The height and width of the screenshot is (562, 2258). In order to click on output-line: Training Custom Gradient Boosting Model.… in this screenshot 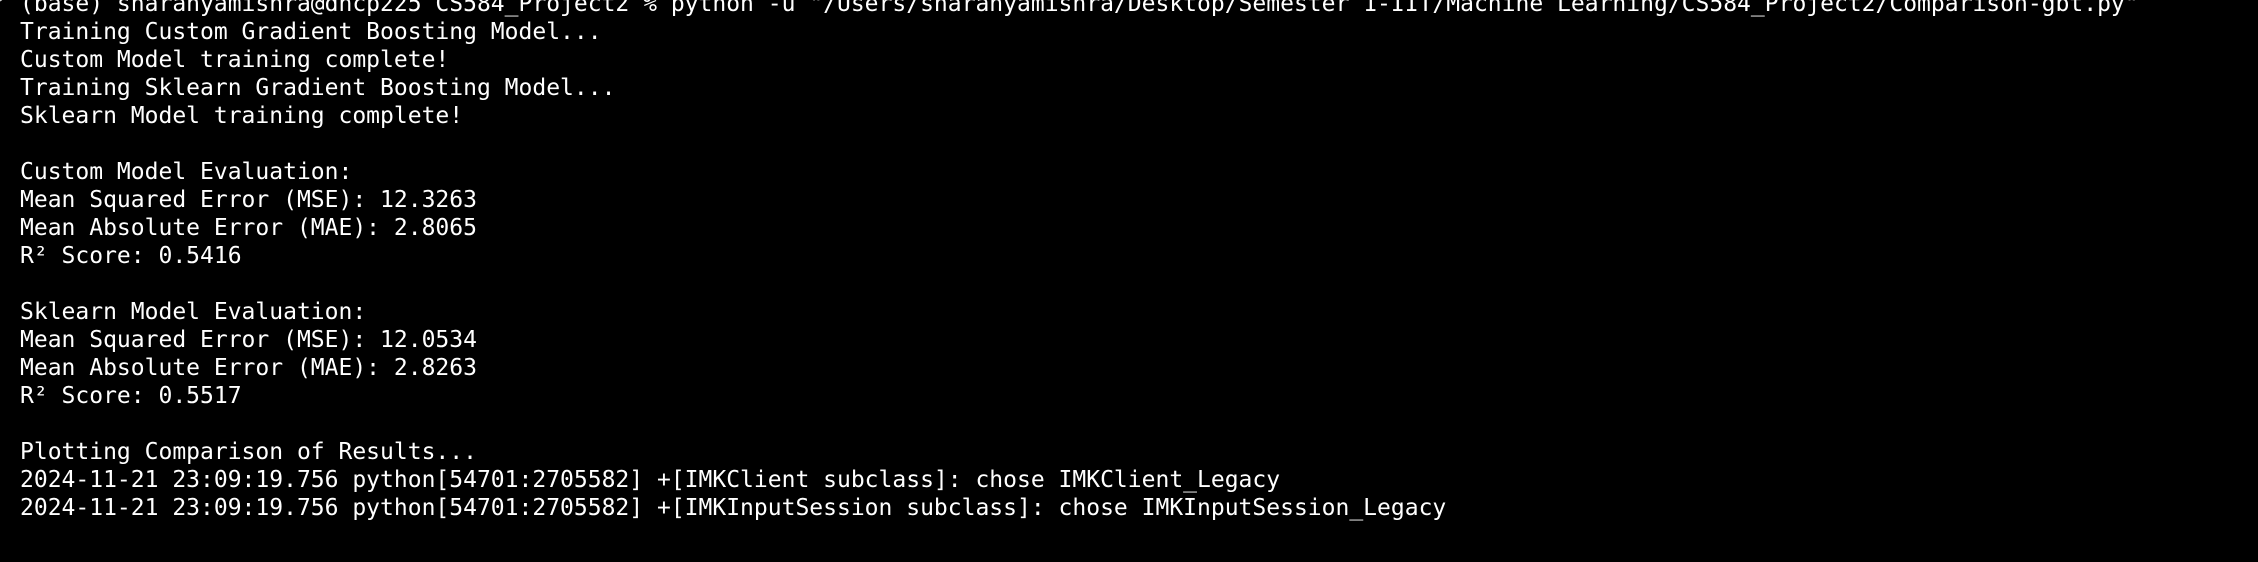, I will do `click(311, 32)`.